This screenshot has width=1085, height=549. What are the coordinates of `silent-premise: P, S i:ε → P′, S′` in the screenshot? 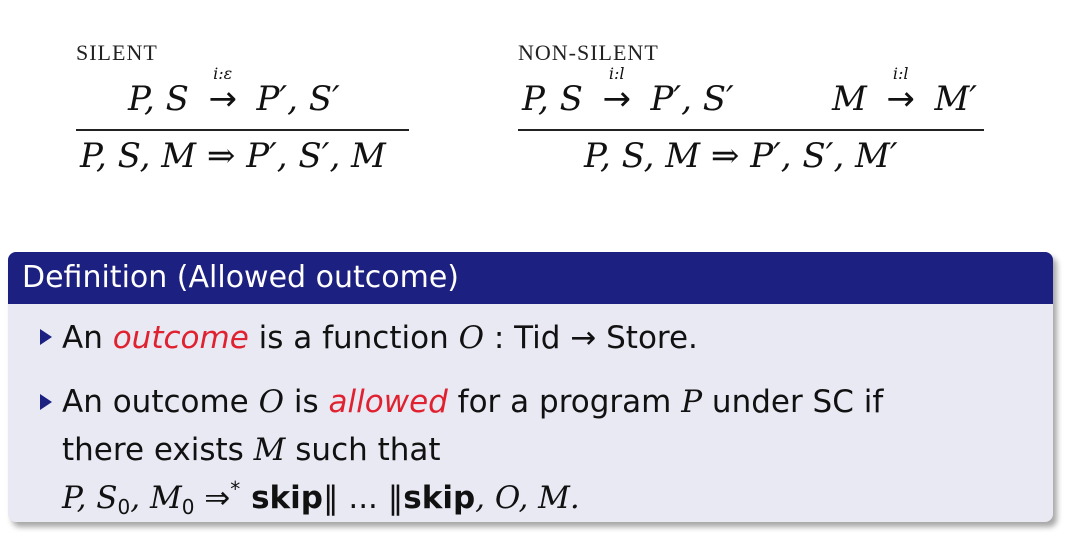 It's located at (234, 92).